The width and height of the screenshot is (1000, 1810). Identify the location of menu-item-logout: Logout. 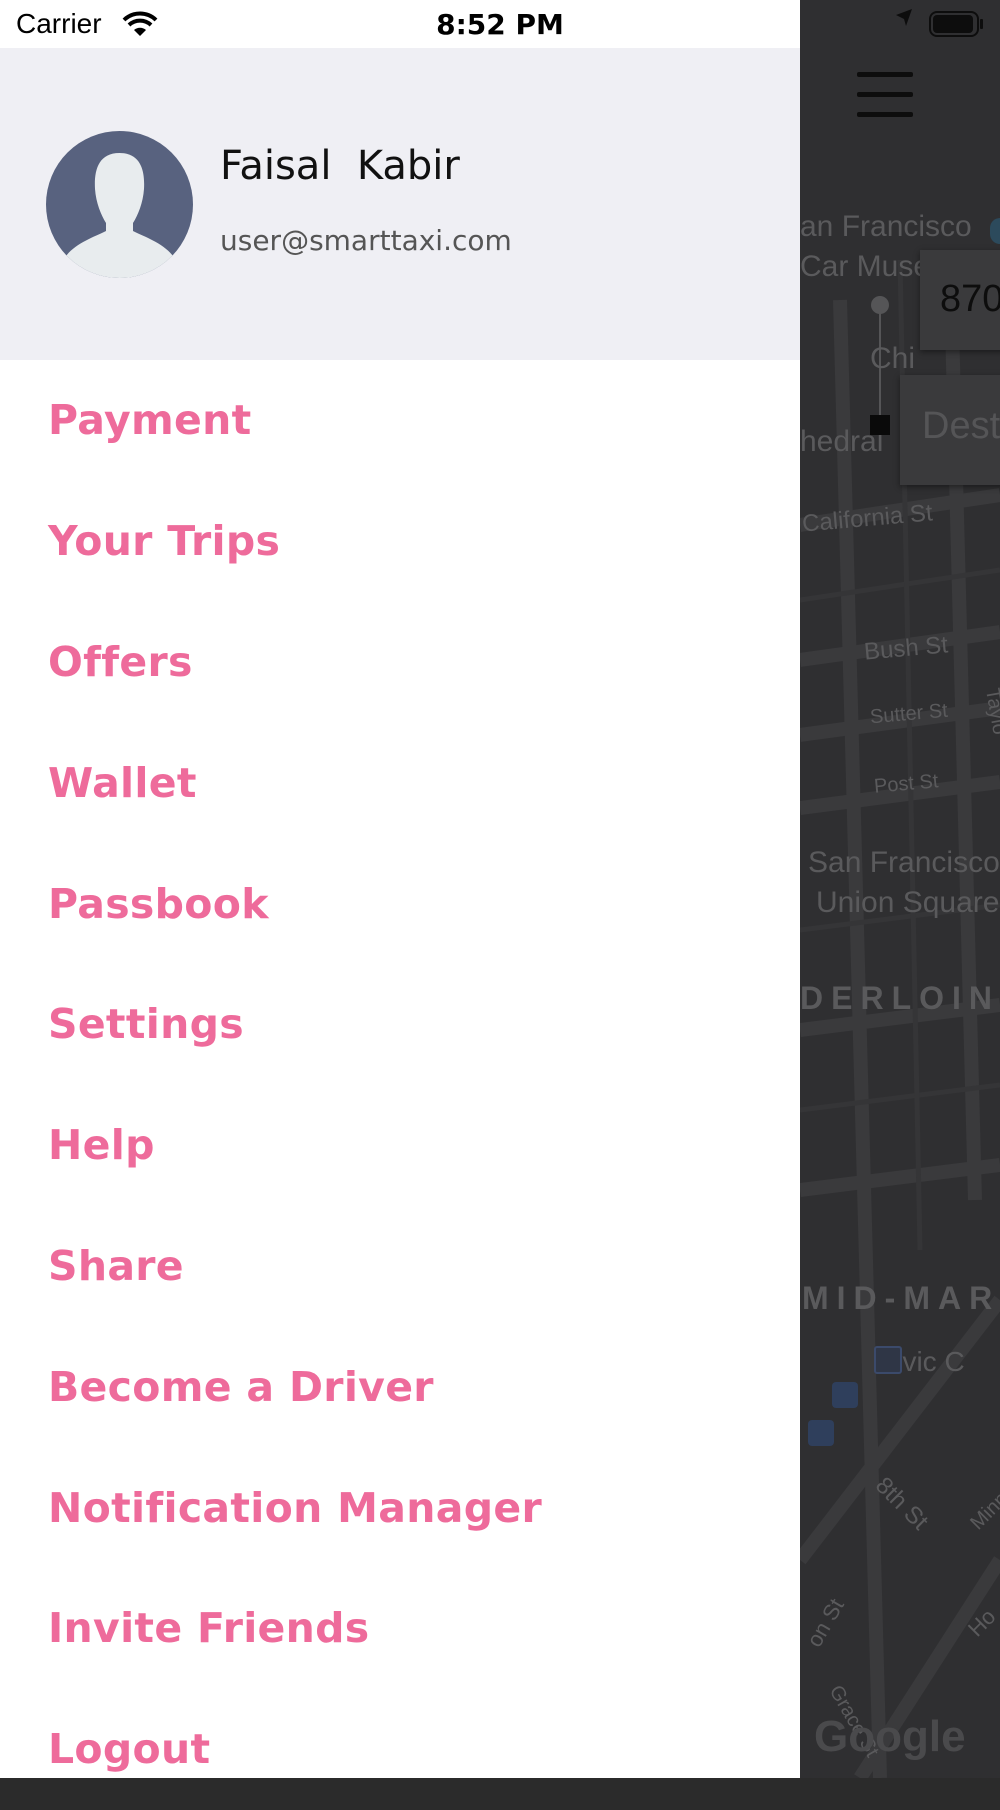
(400, 1749).